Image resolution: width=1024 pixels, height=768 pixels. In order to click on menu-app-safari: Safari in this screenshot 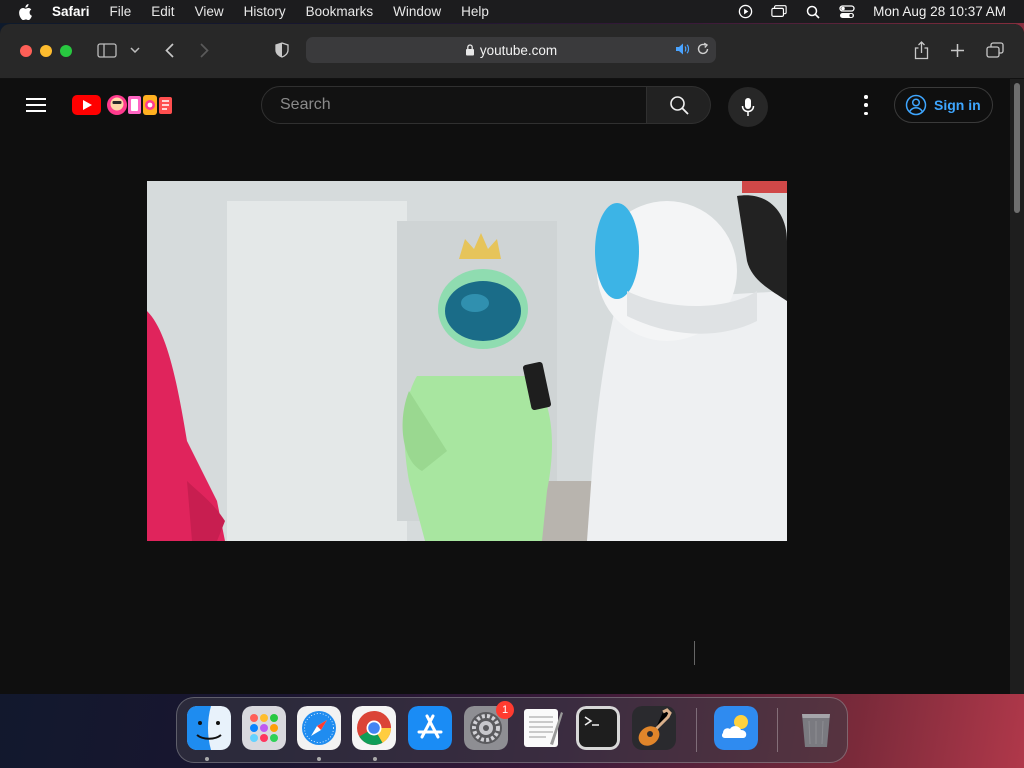, I will do `click(71, 11)`.